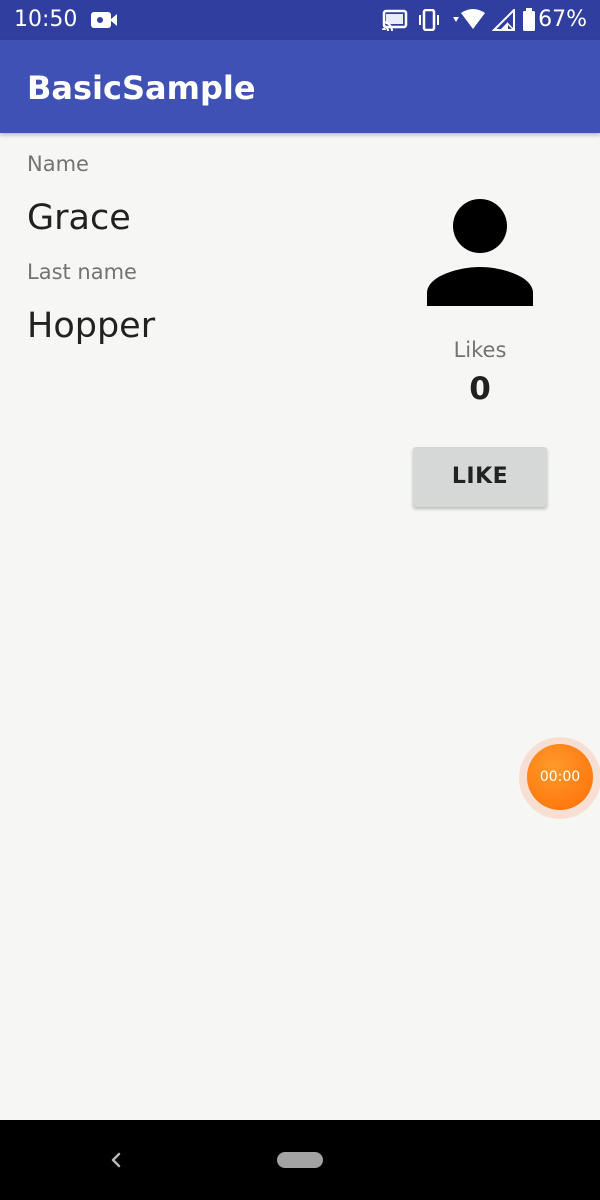 This screenshot has height=1200, width=600. I want to click on likes-label: Likes, so click(480, 350).